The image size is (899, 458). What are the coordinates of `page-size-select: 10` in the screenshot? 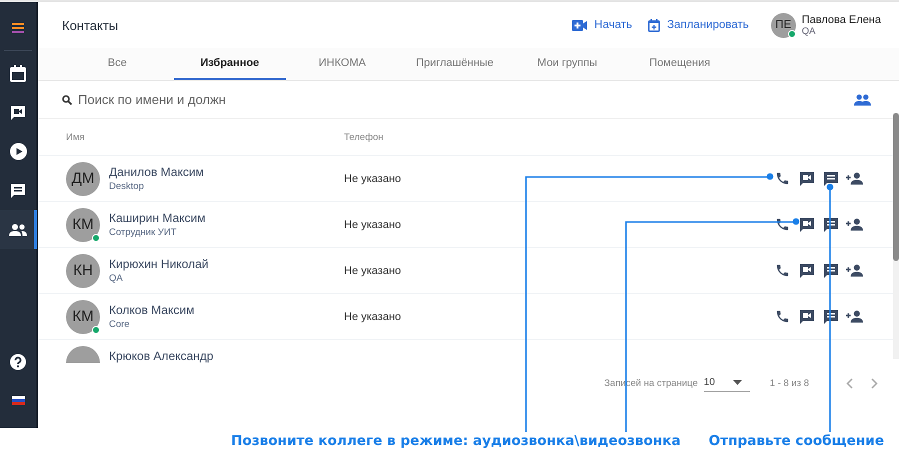 It's located at (727, 383).